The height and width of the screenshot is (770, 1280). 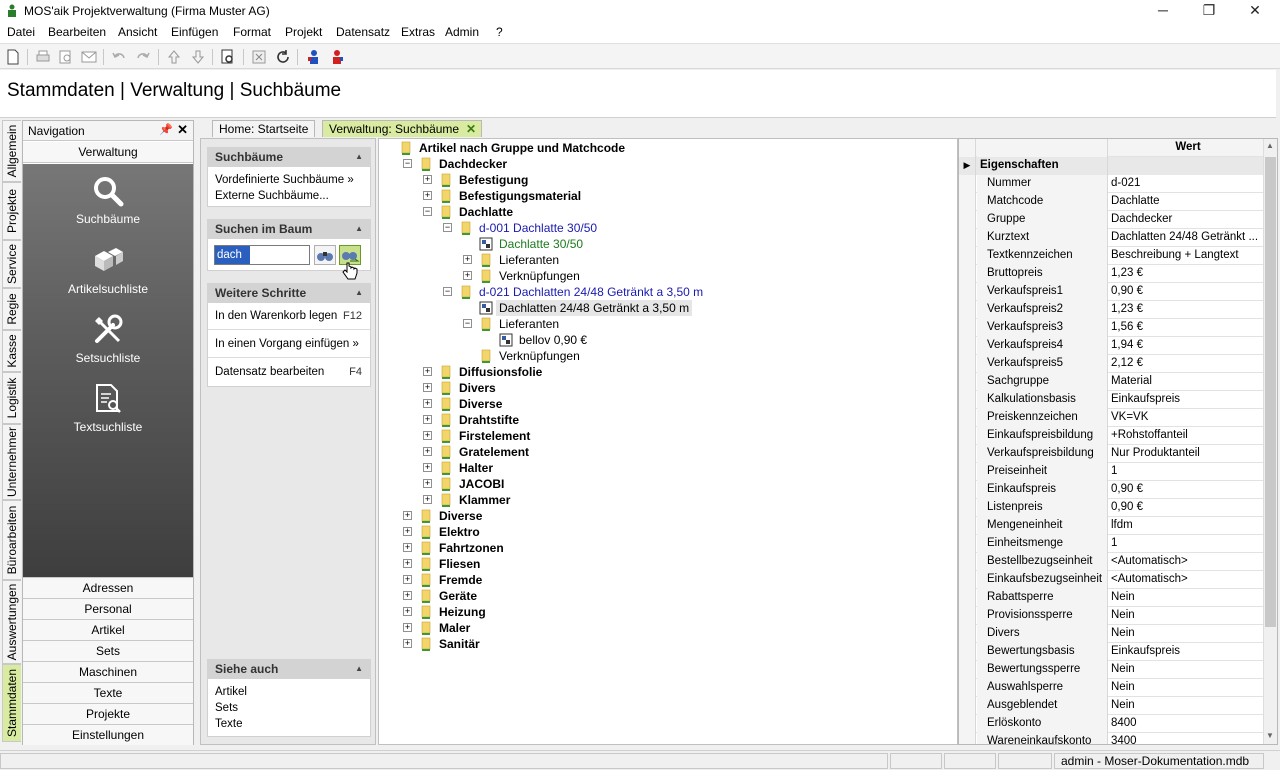 What do you see at coordinates (108, 270) in the screenshot?
I see `nav-artikelsuchliste: Artikelsuchliste` at bounding box center [108, 270].